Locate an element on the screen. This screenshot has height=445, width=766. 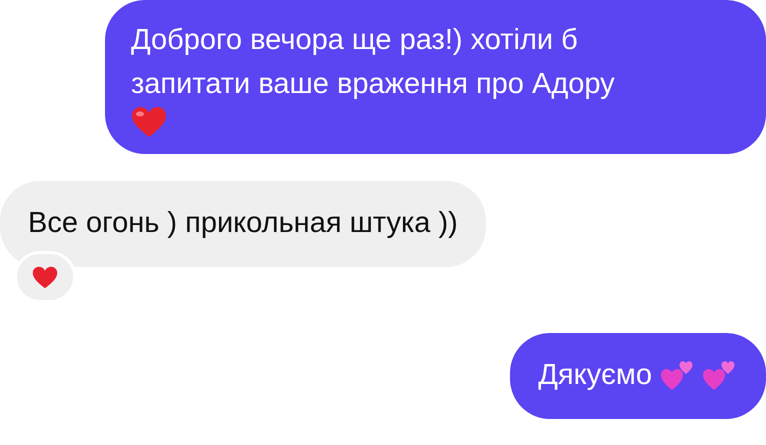
message-text: Дякуємо is located at coordinates (595, 375).